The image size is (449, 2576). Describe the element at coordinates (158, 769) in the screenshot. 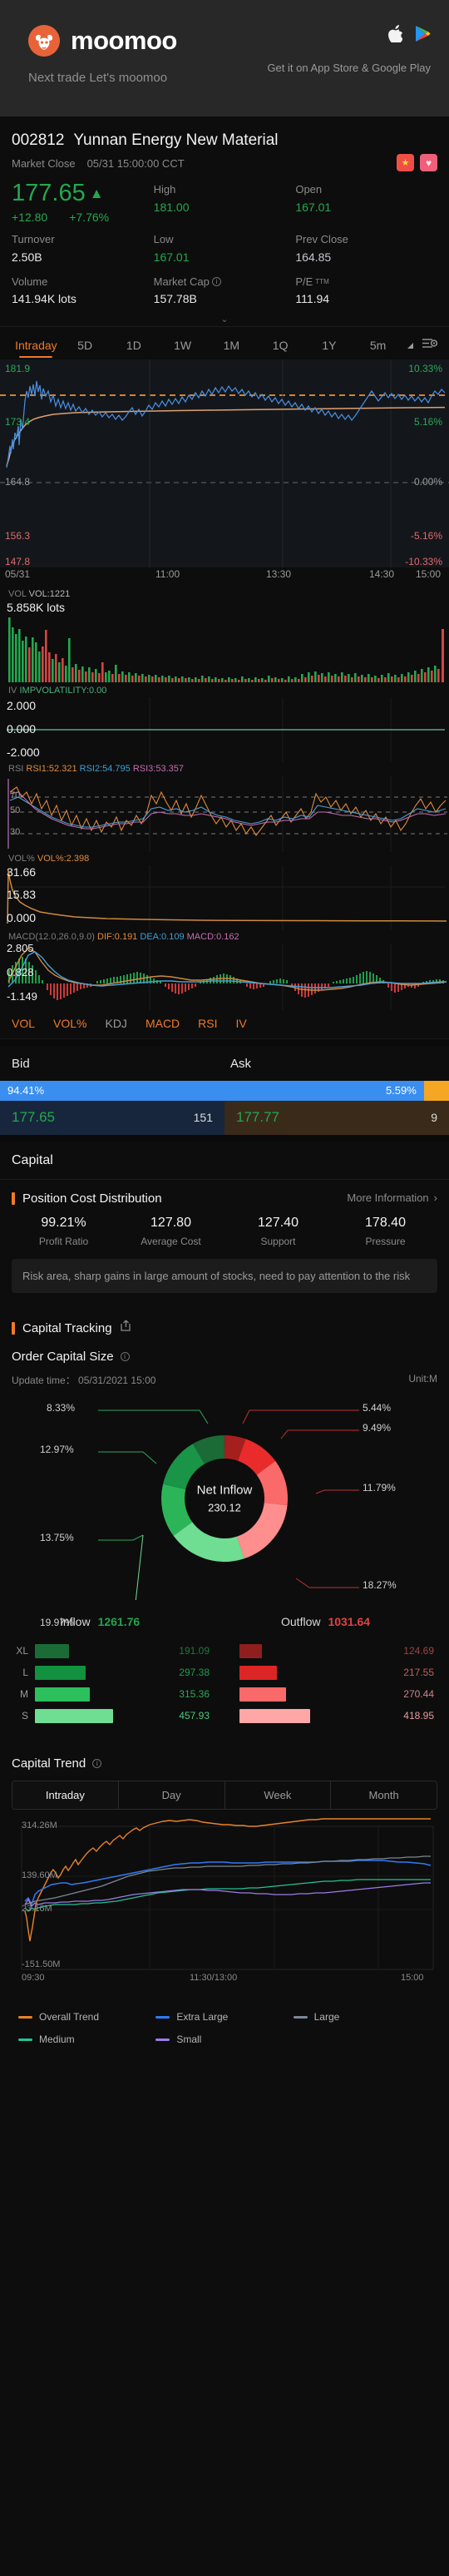

I see `rsi3-reading: RSI3:53.357` at that location.